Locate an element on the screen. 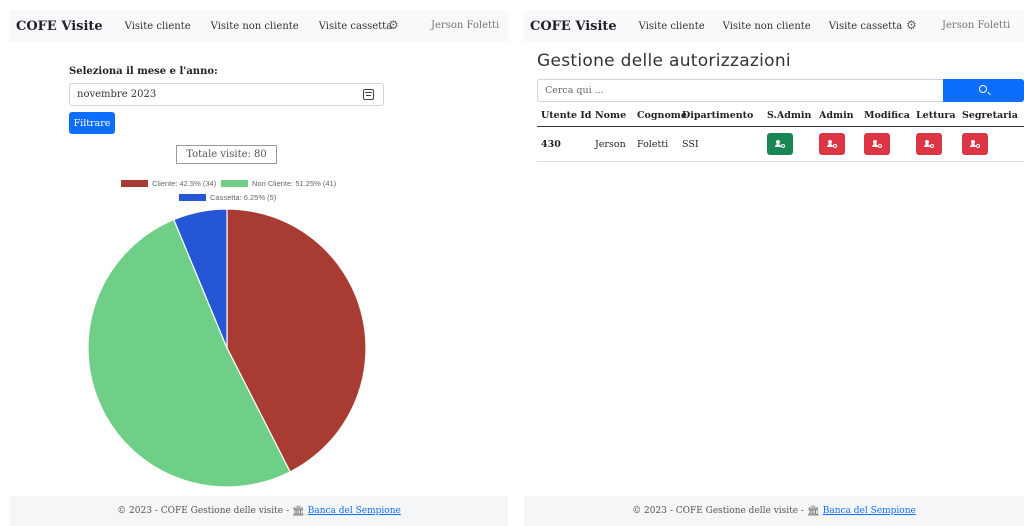 The height and width of the screenshot is (526, 1024). s-admin-toggle-button is located at coordinates (780, 144).